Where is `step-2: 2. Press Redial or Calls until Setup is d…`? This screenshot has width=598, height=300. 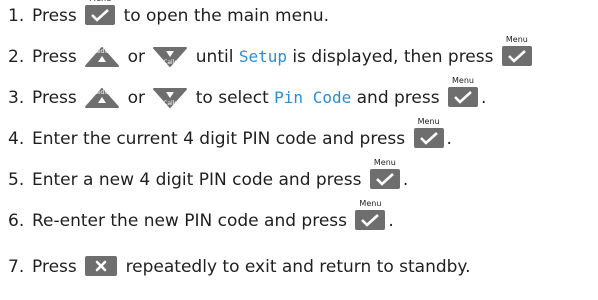 step-2: 2. Press Redial or Calls until Setup is d… is located at coordinates (271, 51).